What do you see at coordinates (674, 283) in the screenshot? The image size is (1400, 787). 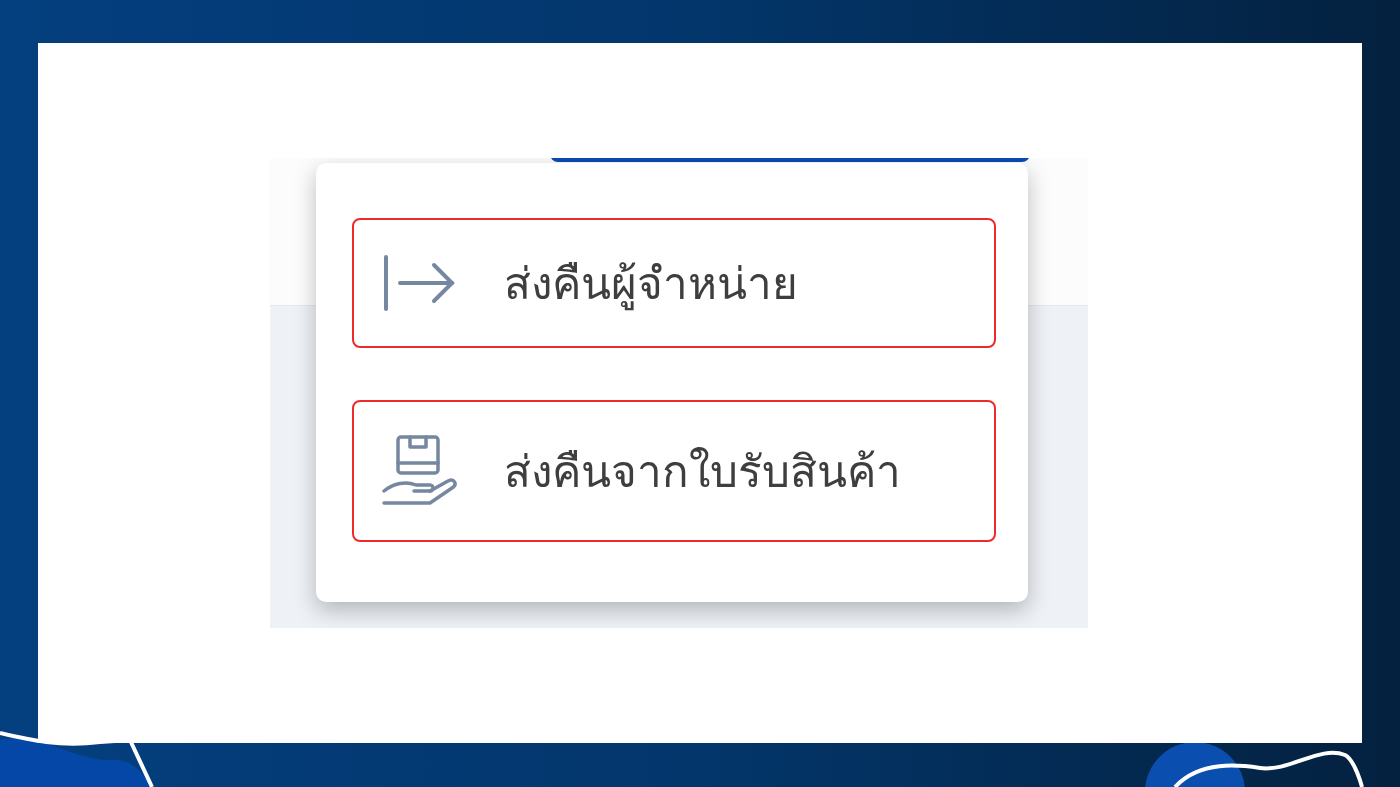 I see `menu-item: ส่งคืนผู้จำหน่าย` at bounding box center [674, 283].